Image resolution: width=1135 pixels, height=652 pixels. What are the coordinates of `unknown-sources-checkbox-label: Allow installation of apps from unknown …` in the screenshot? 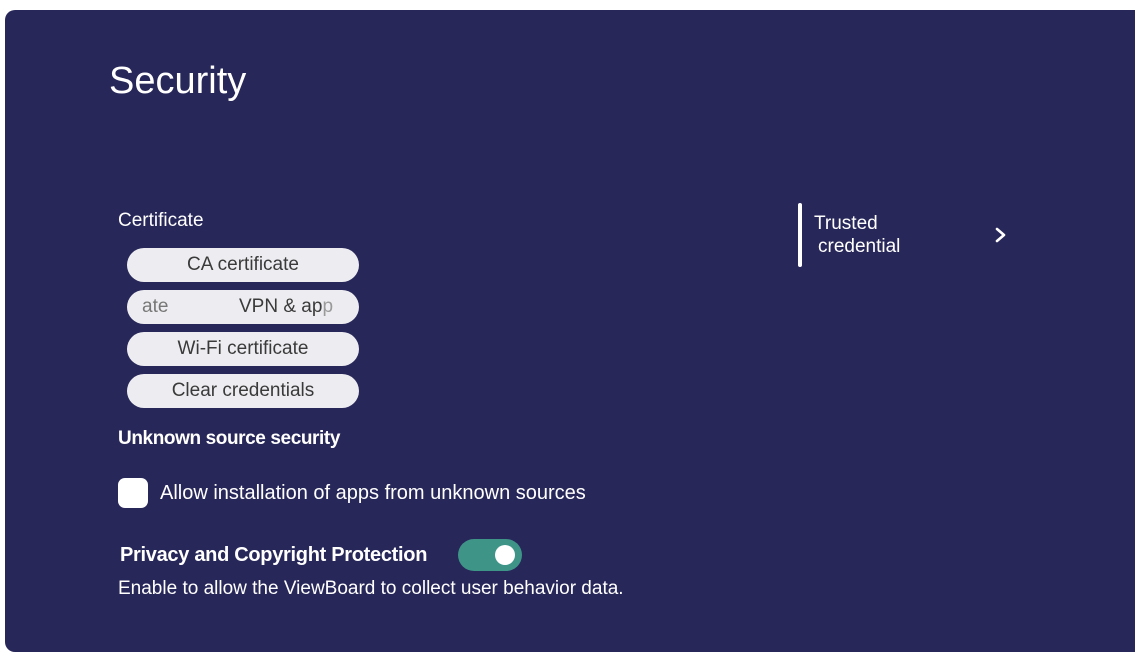 It's located at (373, 492).